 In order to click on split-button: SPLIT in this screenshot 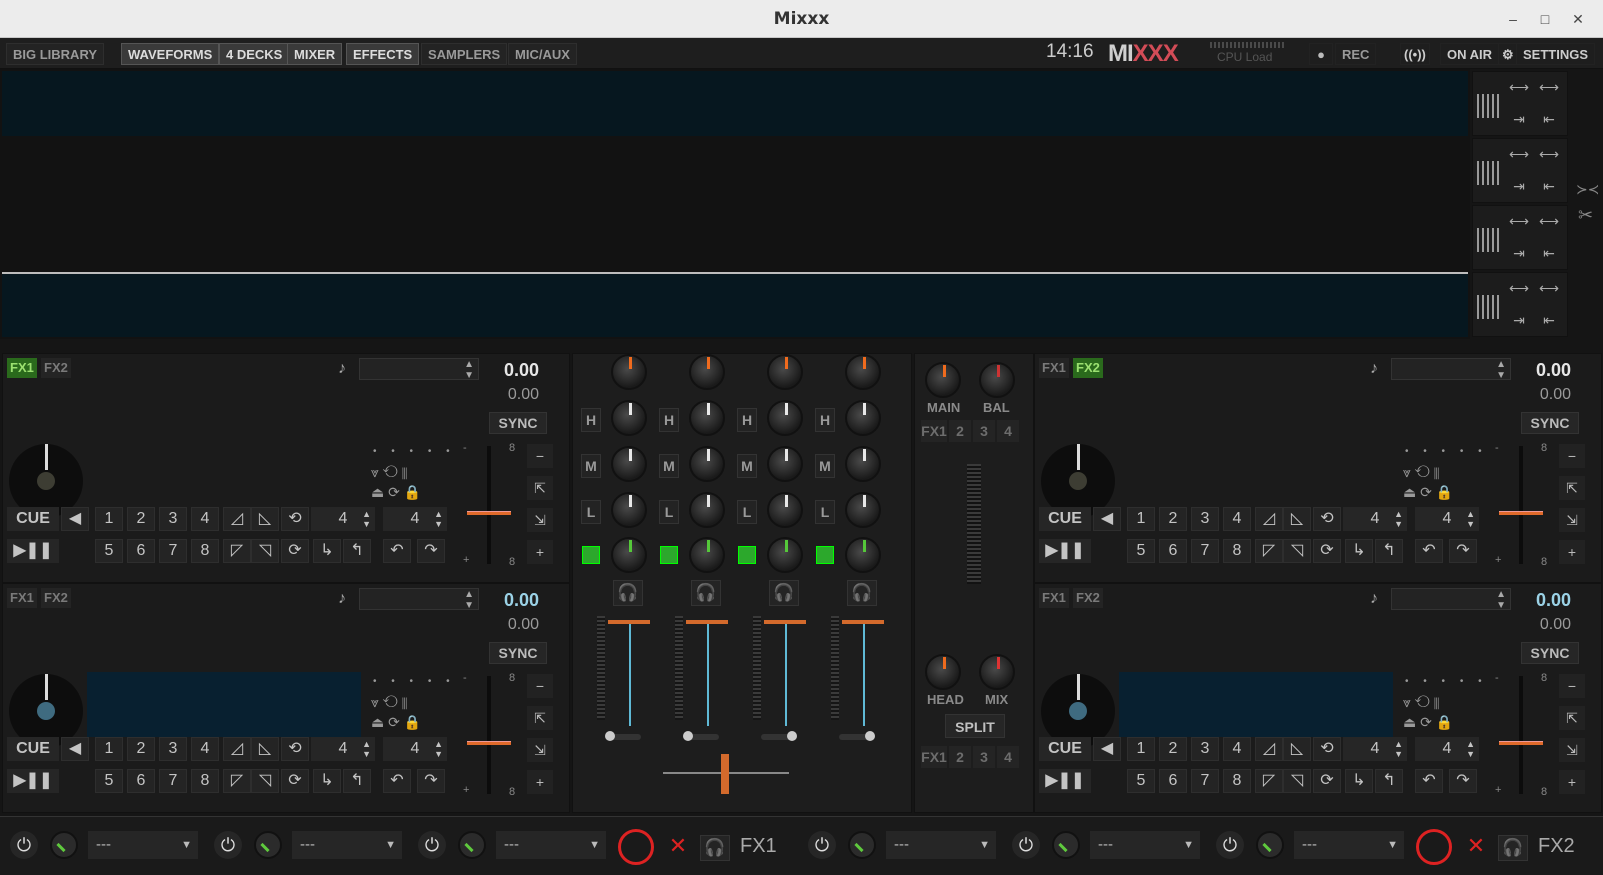, I will do `click(975, 726)`.